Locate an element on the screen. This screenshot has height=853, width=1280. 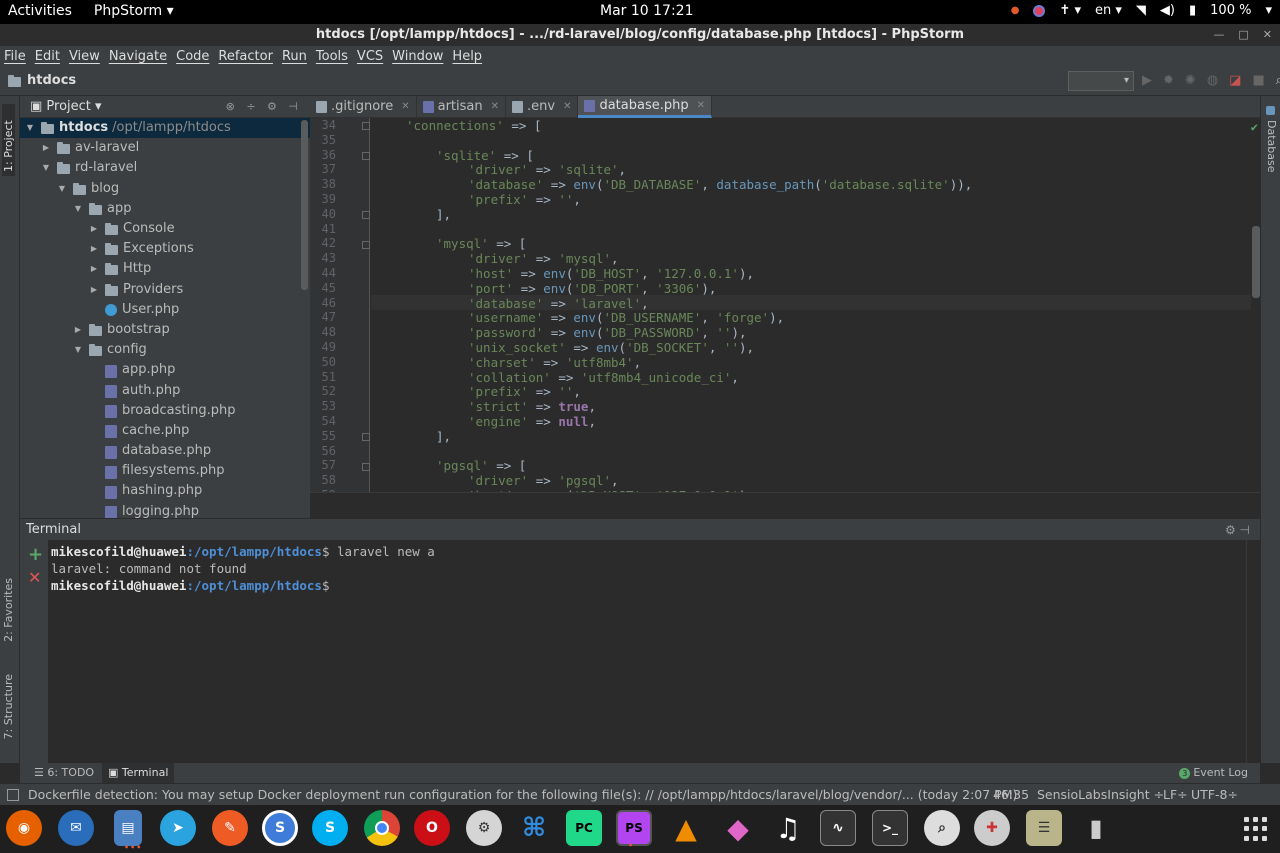
menu-vcs: VCS is located at coordinates (370, 57).